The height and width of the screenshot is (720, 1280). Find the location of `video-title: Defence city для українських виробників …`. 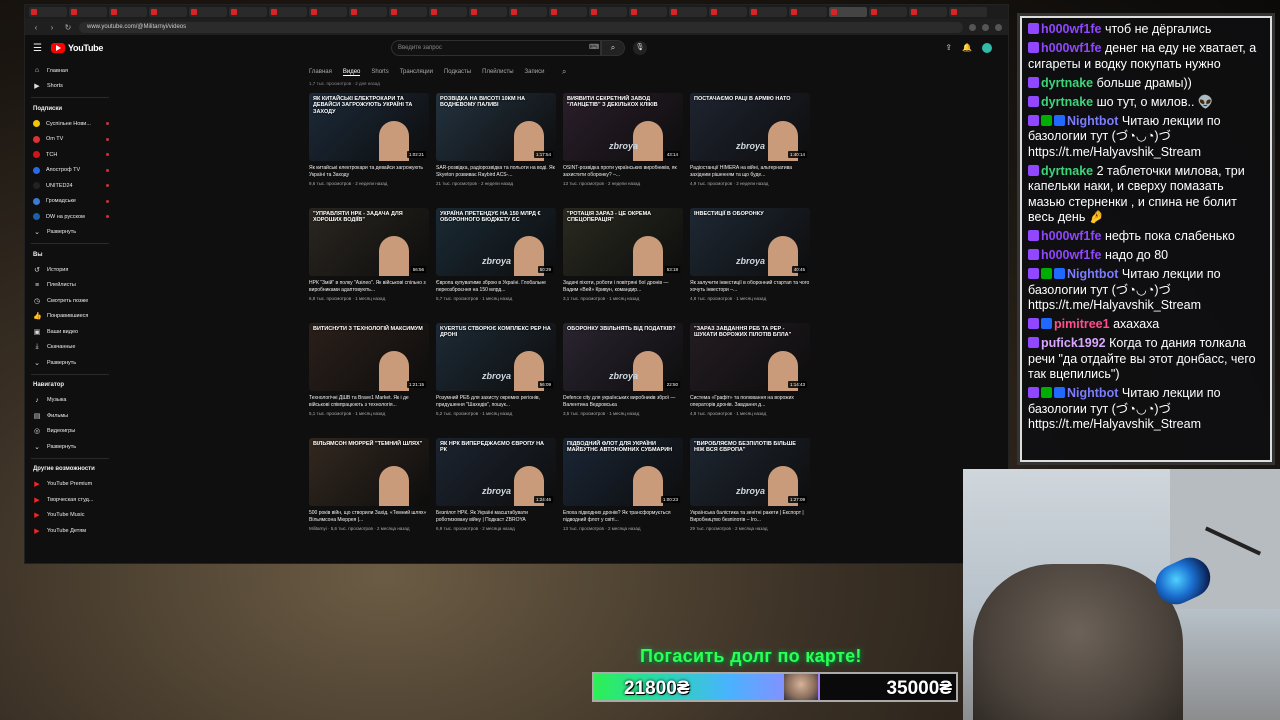

video-title: Defence city для українських виробників … is located at coordinates (623, 402).